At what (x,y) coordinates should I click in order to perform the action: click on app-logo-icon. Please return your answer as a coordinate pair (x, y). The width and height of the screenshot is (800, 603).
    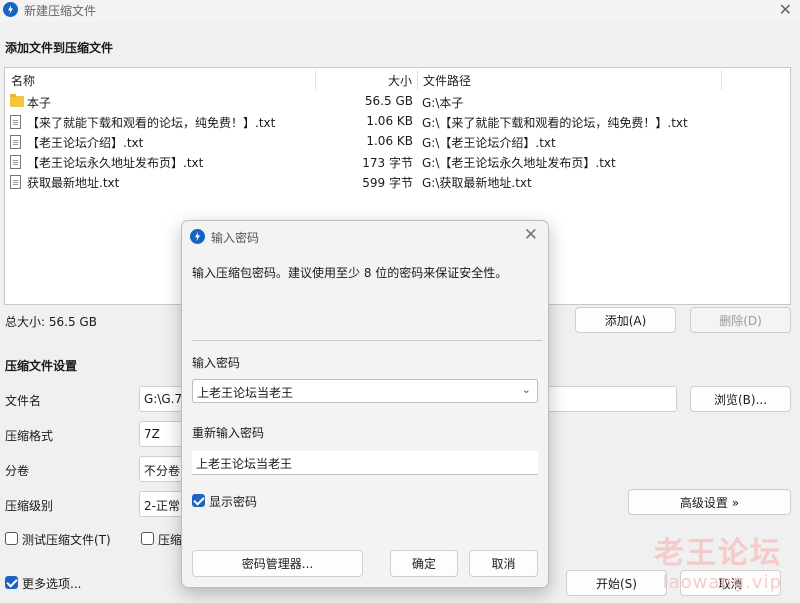
    Looking at the image, I should click on (10, 9).